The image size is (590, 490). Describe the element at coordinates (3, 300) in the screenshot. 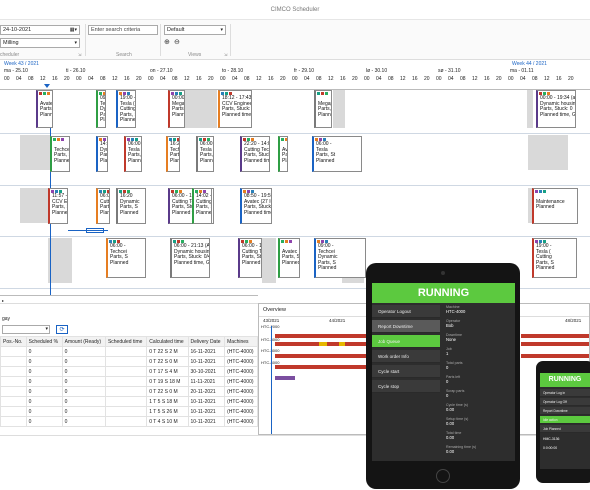

I see `drag-handle-icon: ▸` at that location.